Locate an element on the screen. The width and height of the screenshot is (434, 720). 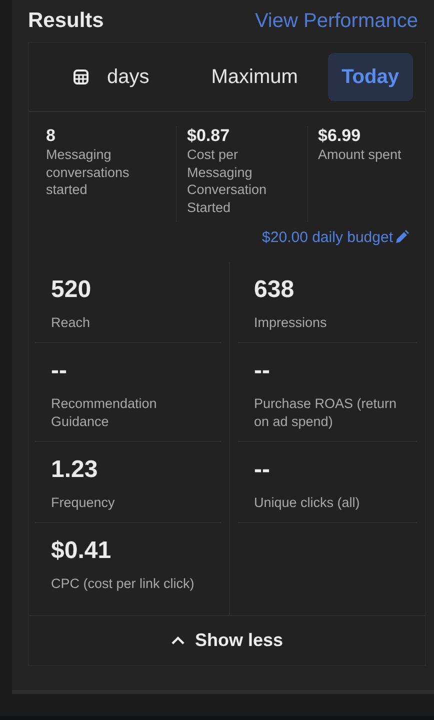
chevron-up-icon is located at coordinates (177, 640).